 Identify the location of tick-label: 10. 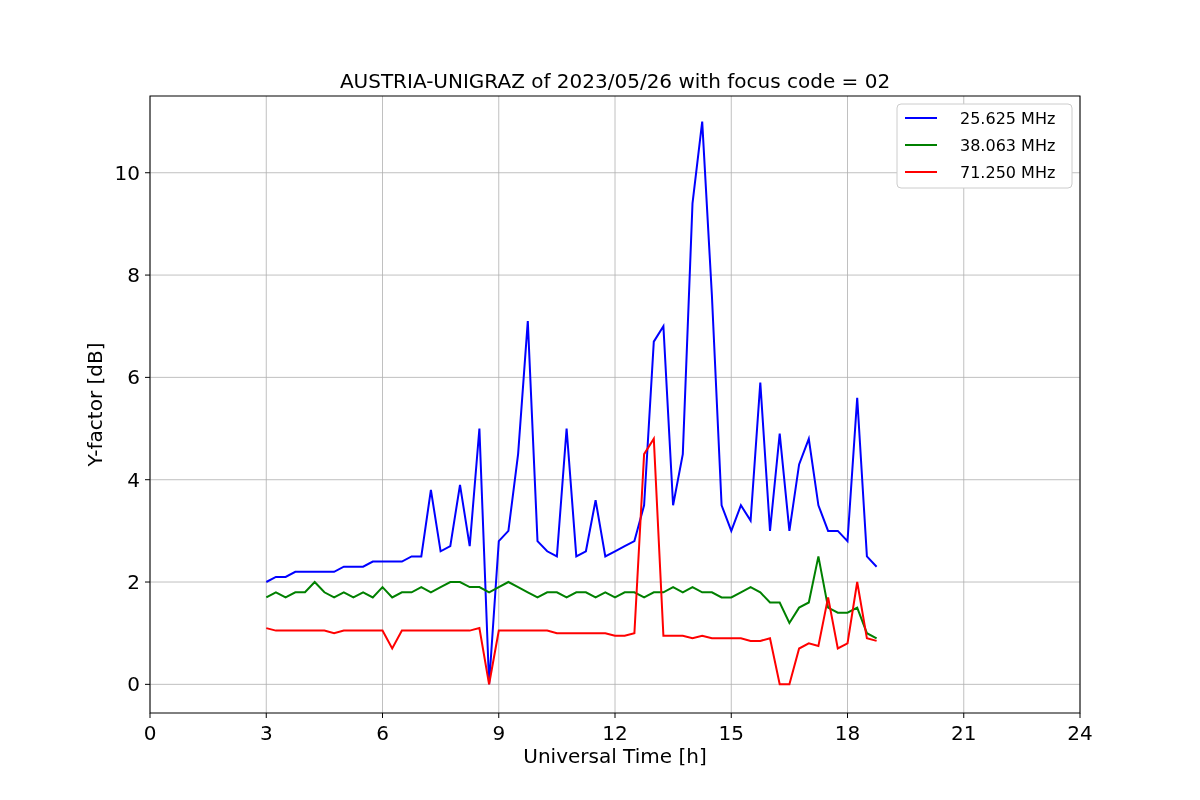
(127, 172).